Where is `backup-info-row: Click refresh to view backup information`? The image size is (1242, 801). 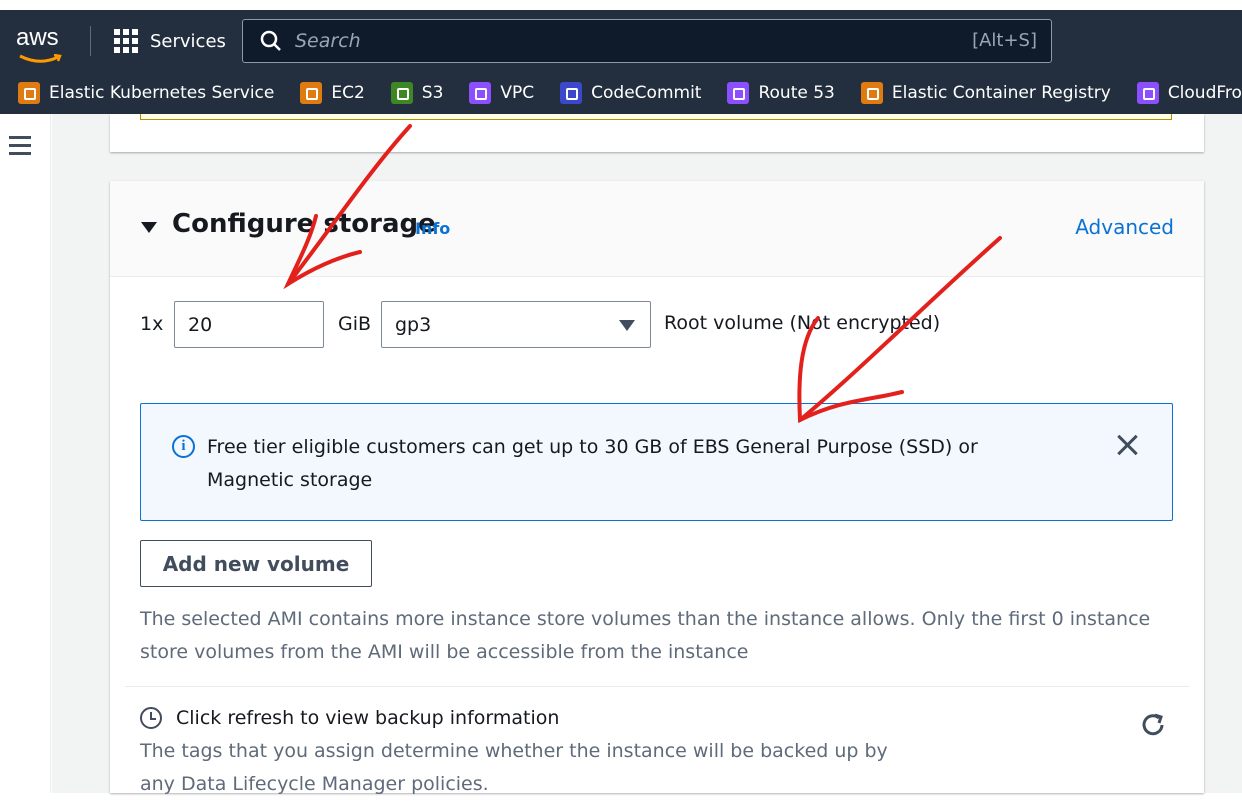 backup-info-row: Click refresh to view backup information is located at coordinates (349, 718).